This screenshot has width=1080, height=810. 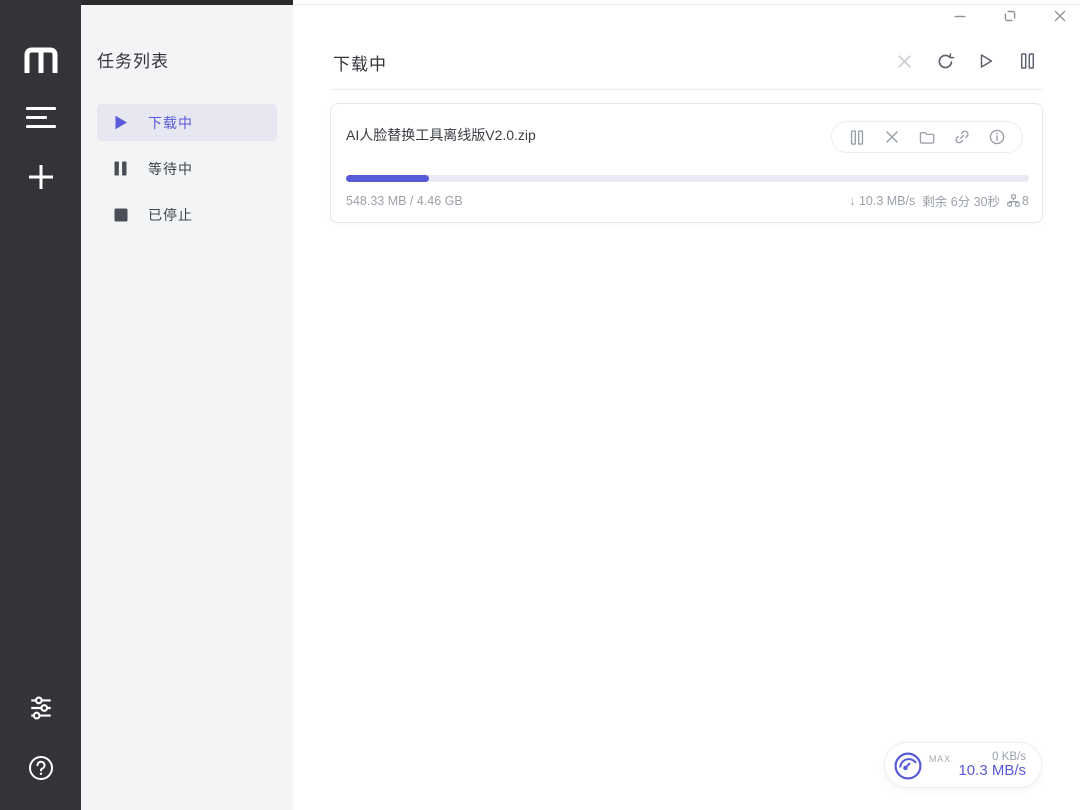 What do you see at coordinates (995, 16) in the screenshot?
I see `window-controls` at bounding box center [995, 16].